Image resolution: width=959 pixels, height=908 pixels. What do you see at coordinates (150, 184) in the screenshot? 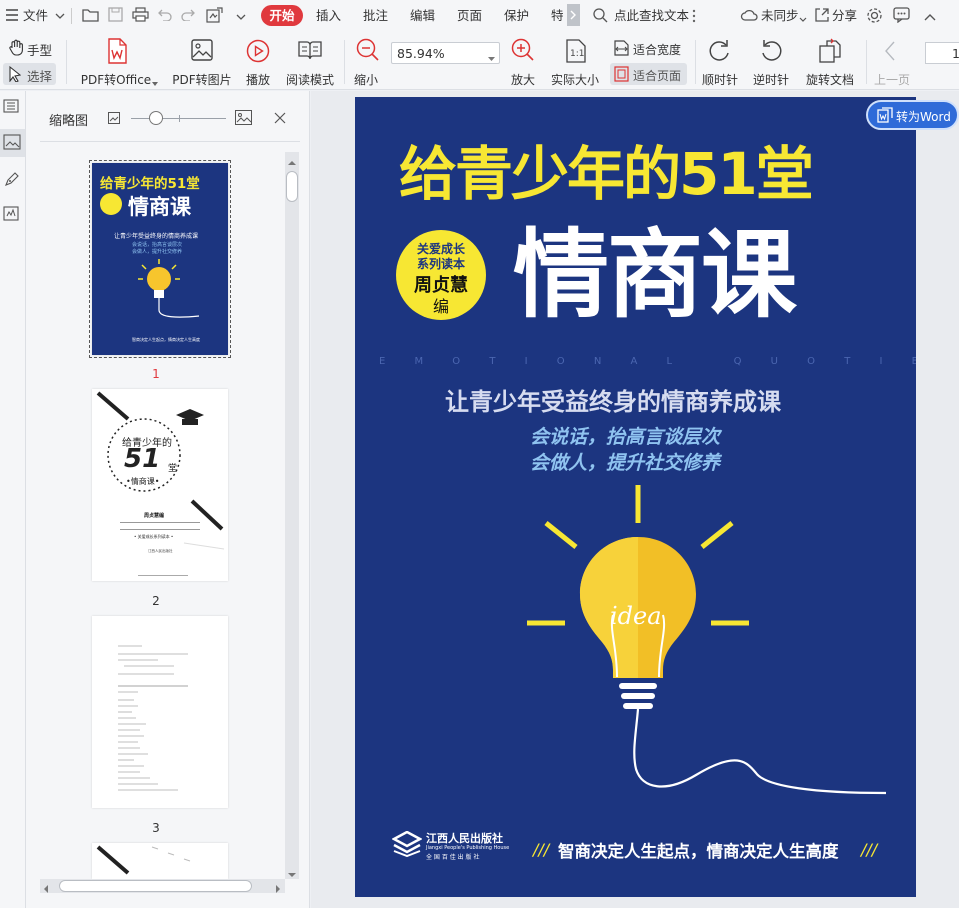
I see `thumb1-title: 给青少年的51堂` at bounding box center [150, 184].